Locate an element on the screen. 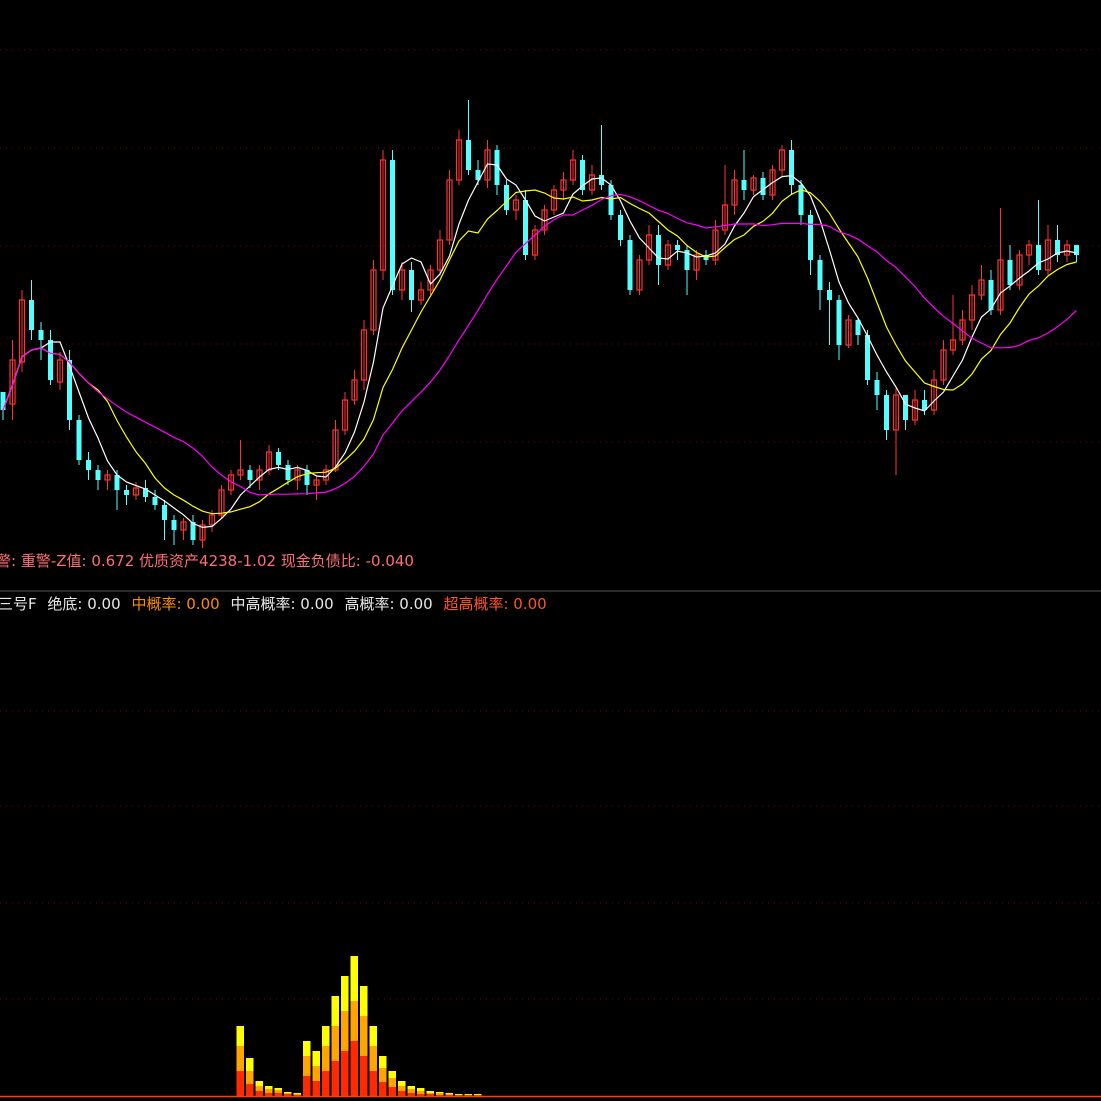 This screenshot has width=1101, height=1101. legend-item-absolute-bottom: 绝底: 0.00 is located at coordinates (84, 604).